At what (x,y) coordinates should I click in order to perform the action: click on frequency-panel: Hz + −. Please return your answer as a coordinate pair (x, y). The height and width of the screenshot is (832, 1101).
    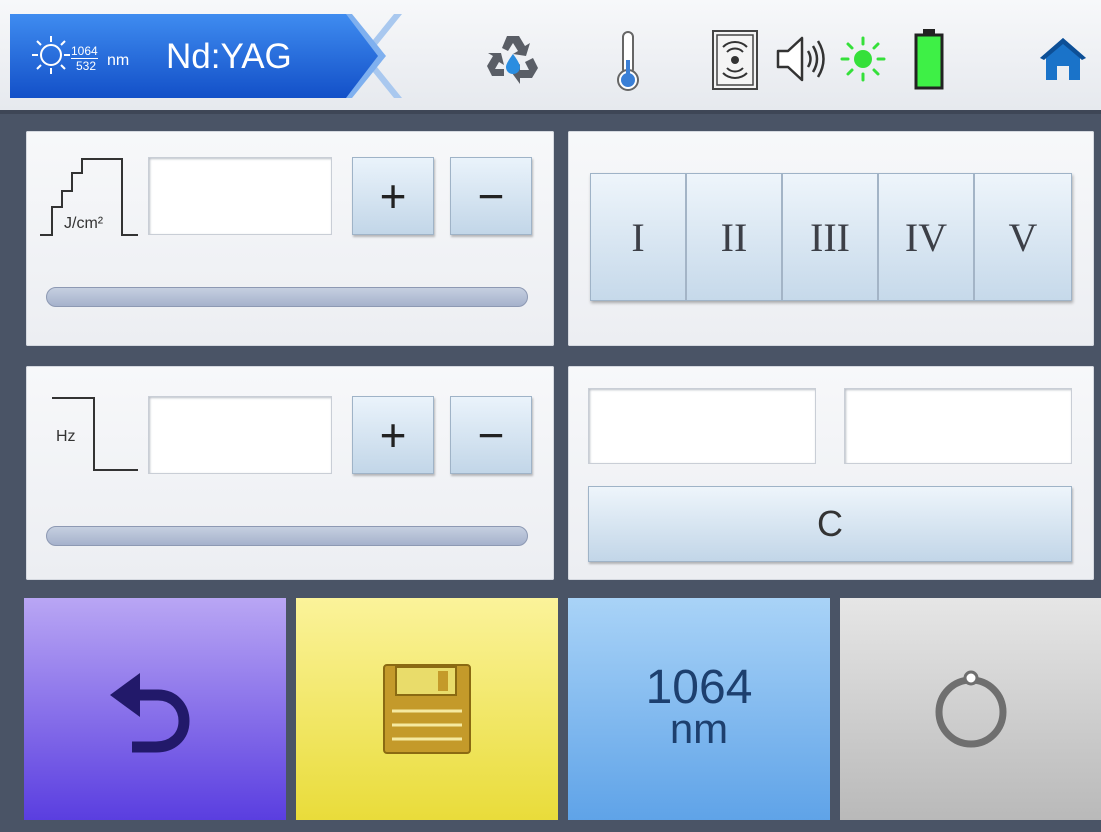
    Looking at the image, I should click on (290, 473).